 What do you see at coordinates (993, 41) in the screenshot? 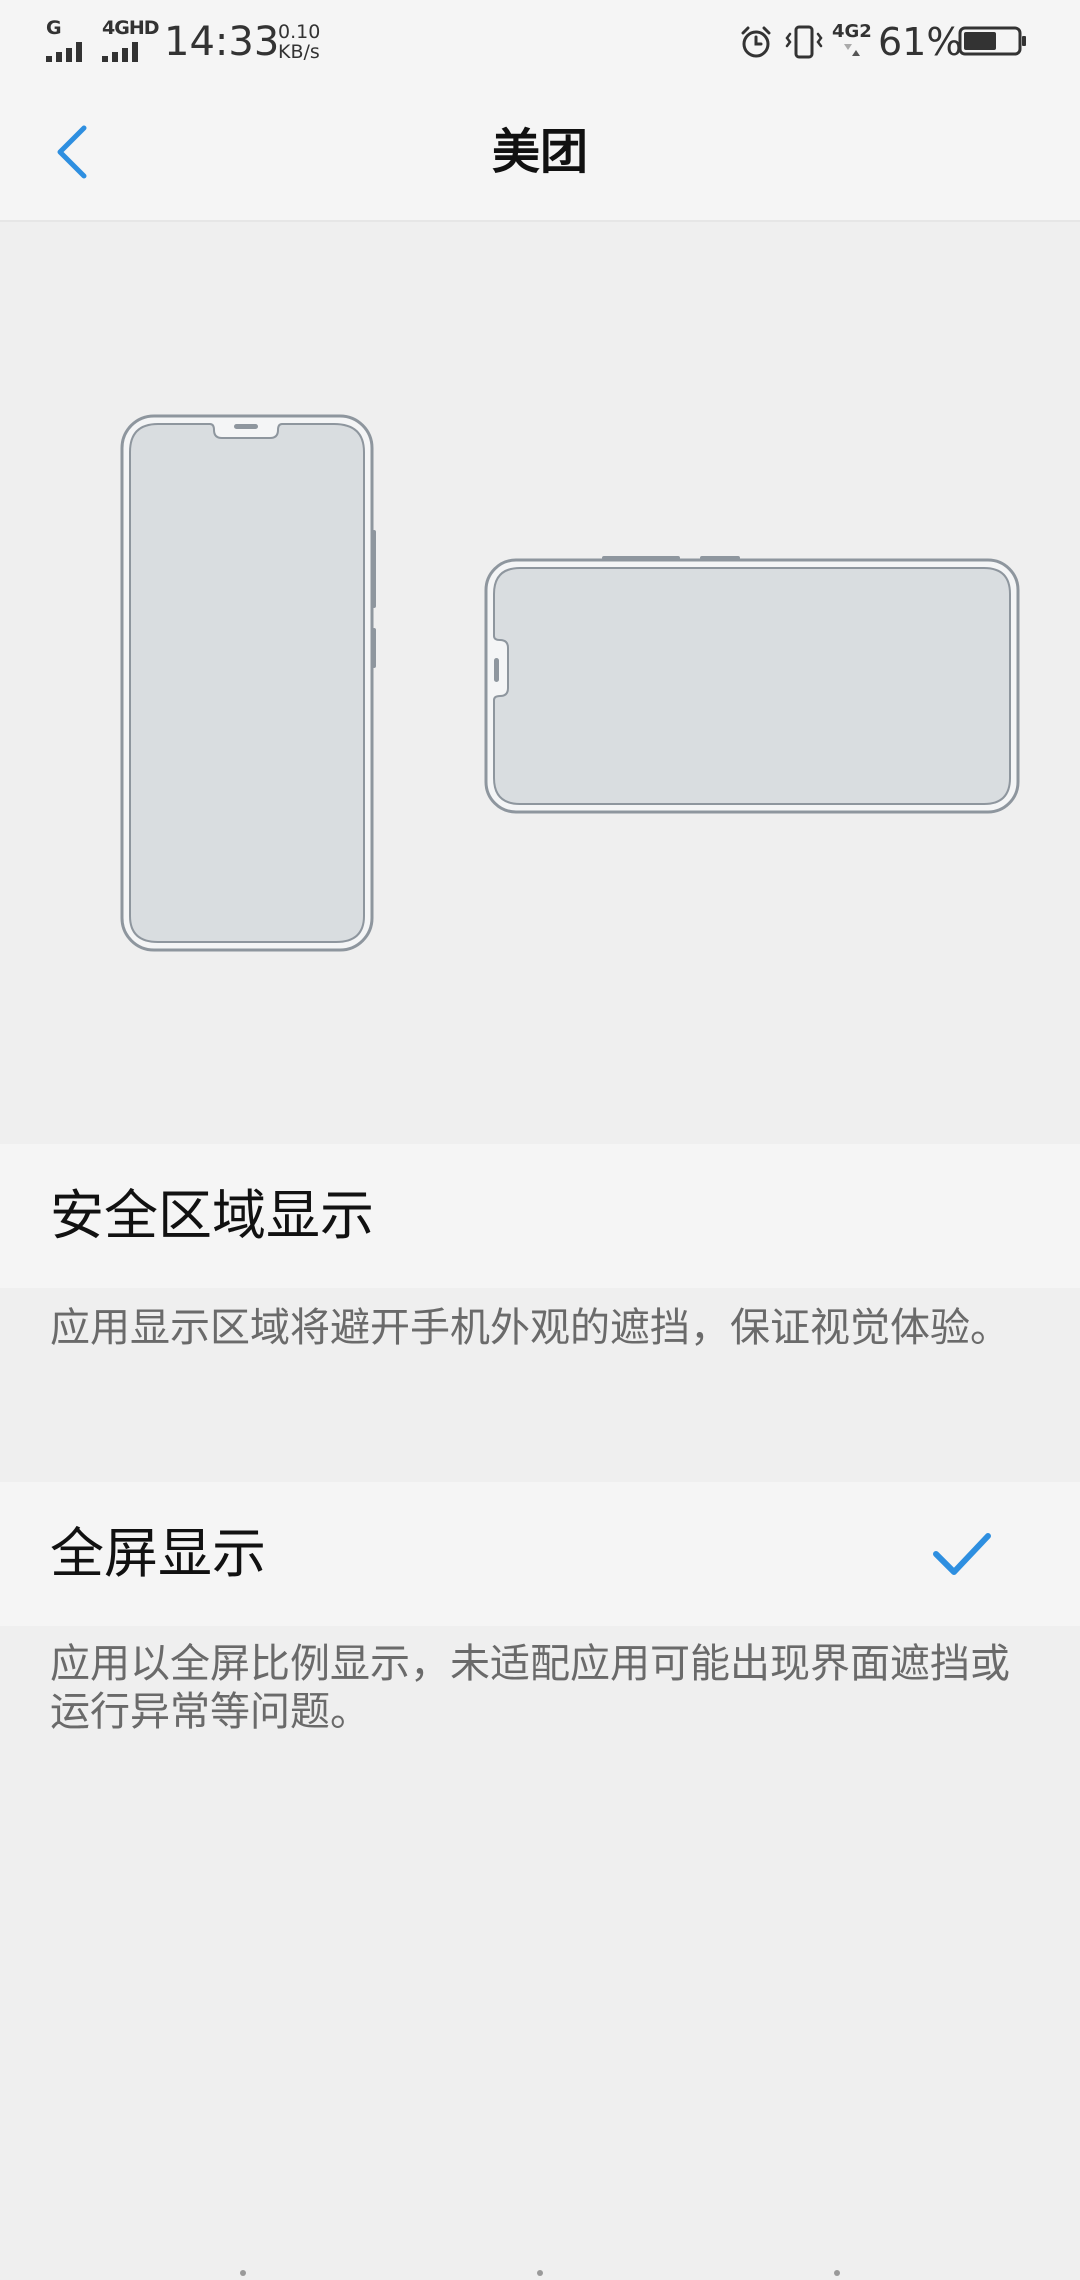
I see `battery-icon` at bounding box center [993, 41].